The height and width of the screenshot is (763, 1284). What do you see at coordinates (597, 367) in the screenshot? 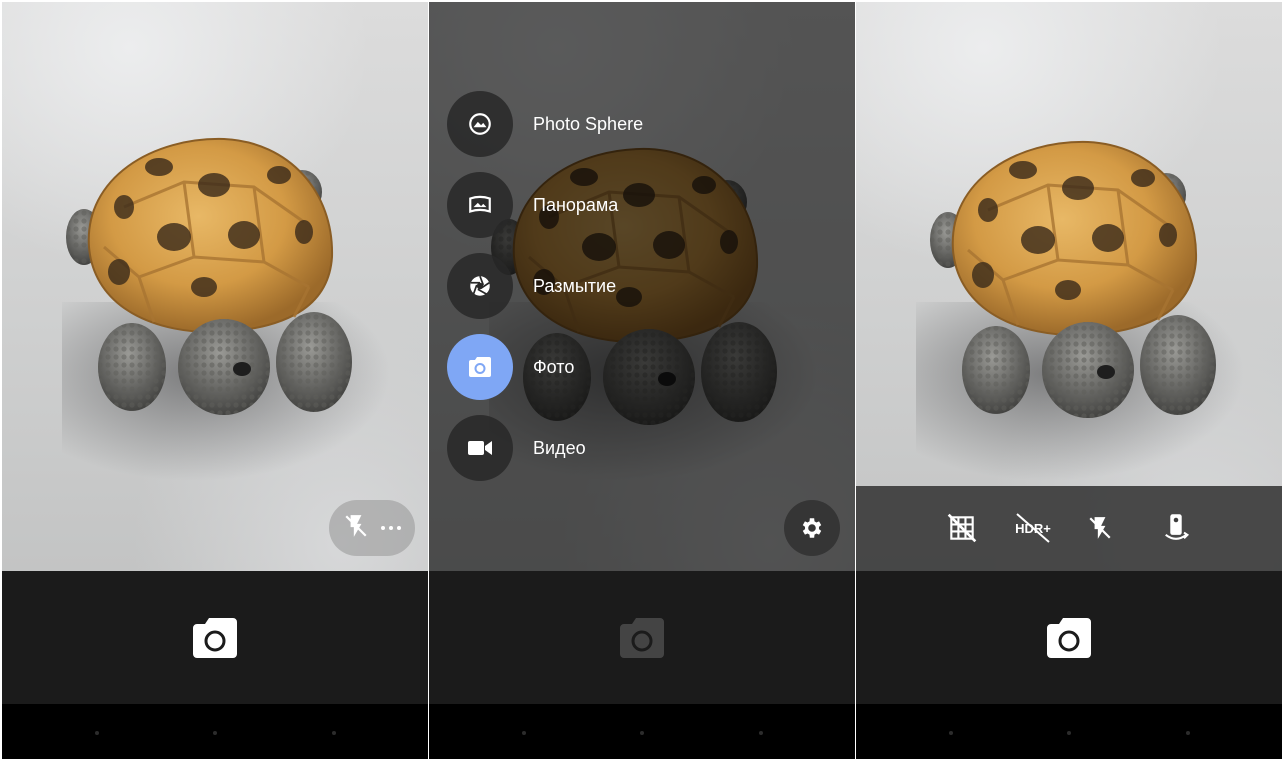
I see `mode-item-photo: Фото` at bounding box center [597, 367].